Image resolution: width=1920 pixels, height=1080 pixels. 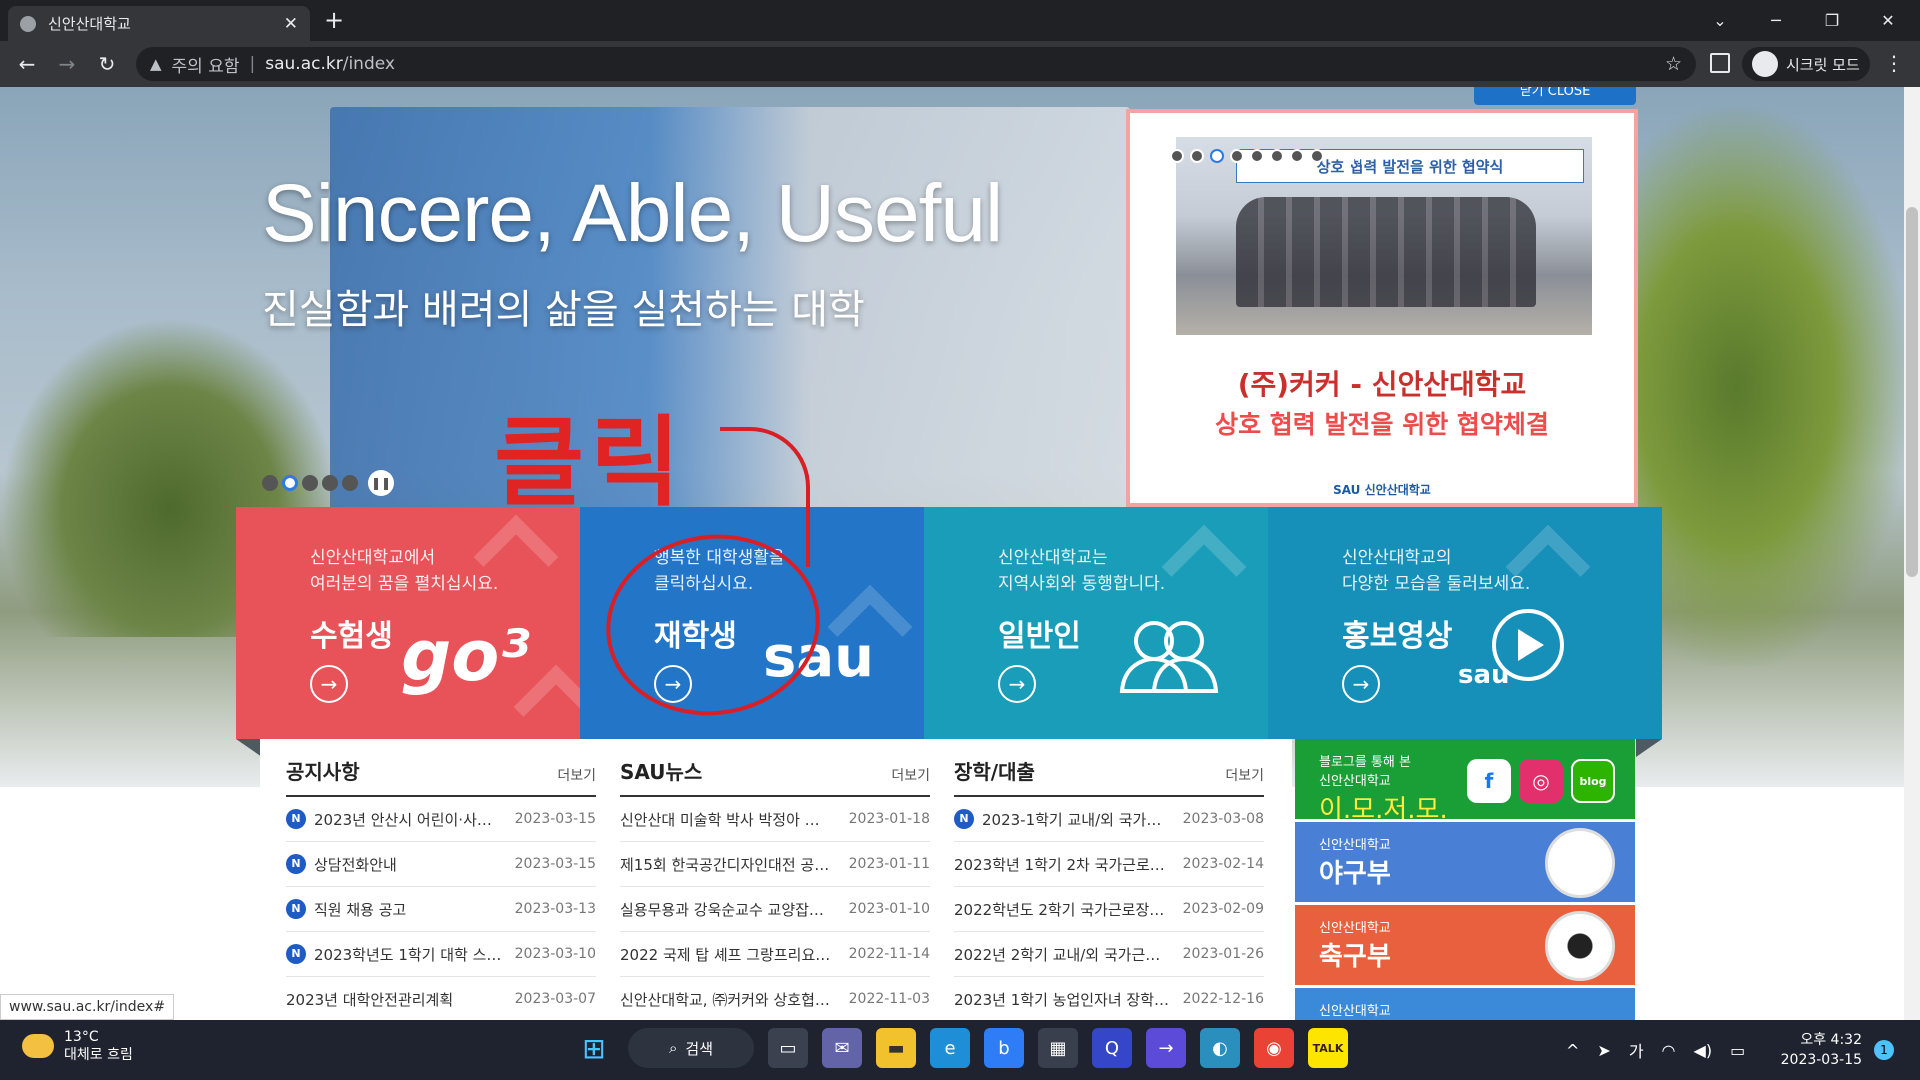 What do you see at coordinates (334, 20) in the screenshot?
I see `new-tab-button: +` at bounding box center [334, 20].